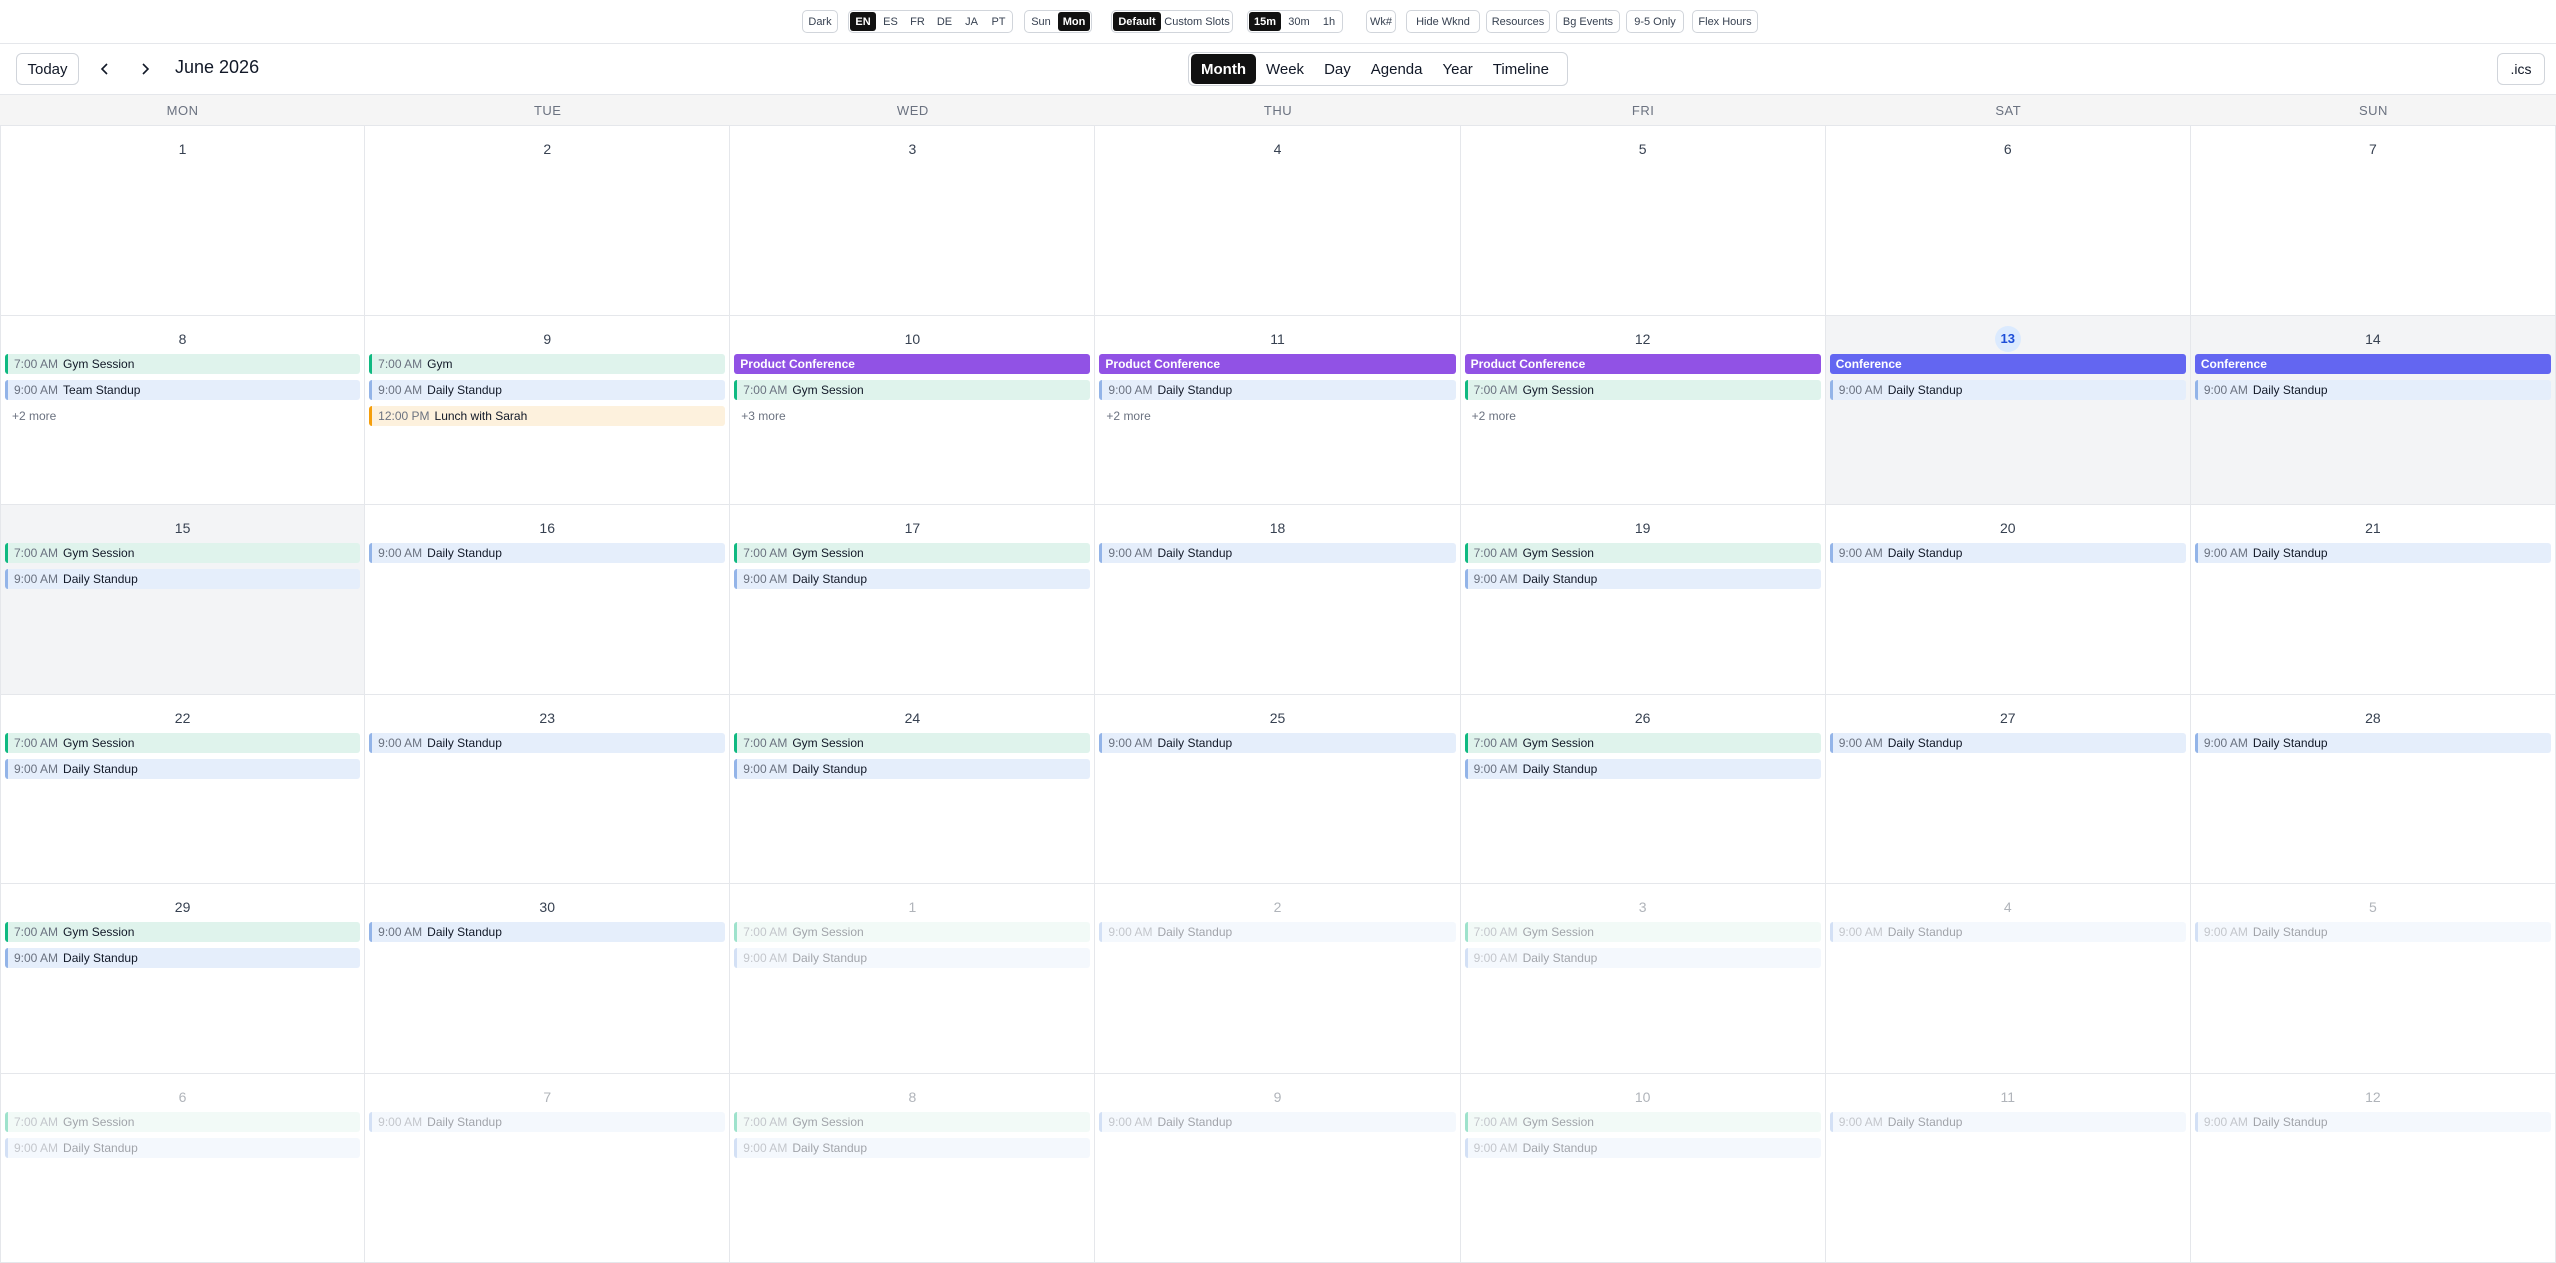 This screenshot has height=1263, width=2556. What do you see at coordinates (944, 21) in the screenshot?
I see `language-de-button: DE` at bounding box center [944, 21].